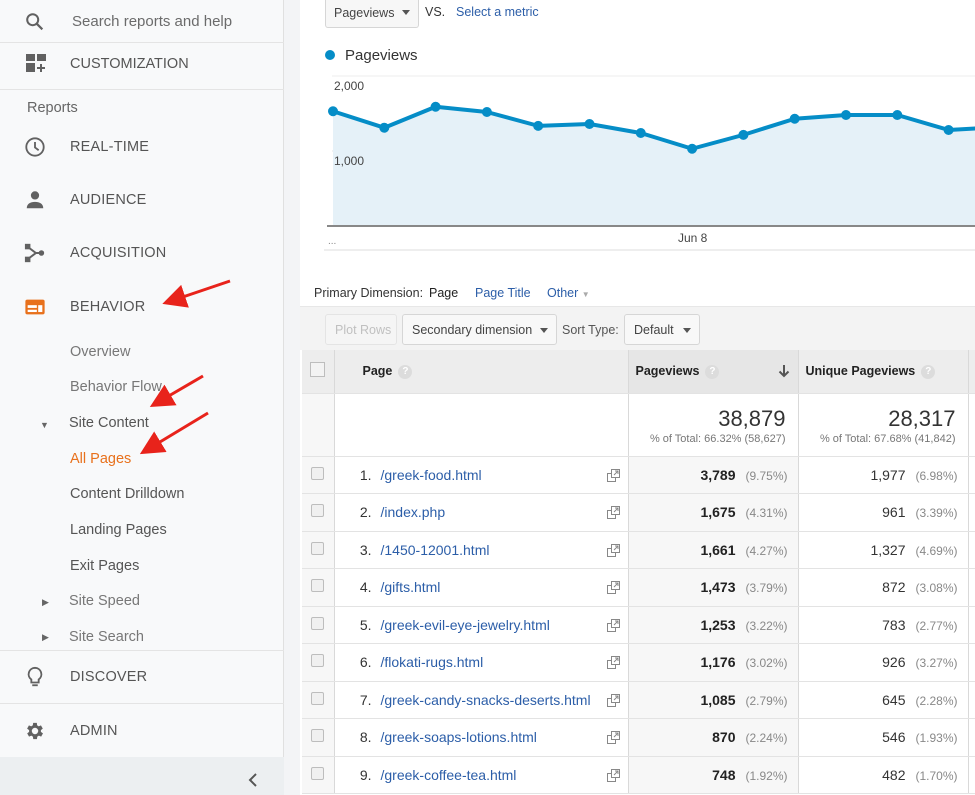 The height and width of the screenshot is (795, 975). Describe the element at coordinates (100, 352) in the screenshot. I see `behavior-overview: Overview` at that location.